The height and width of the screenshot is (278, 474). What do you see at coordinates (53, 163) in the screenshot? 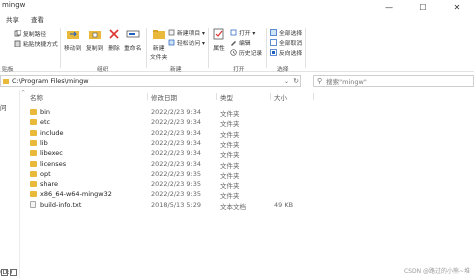
I see `file-name: licenses` at bounding box center [53, 163].